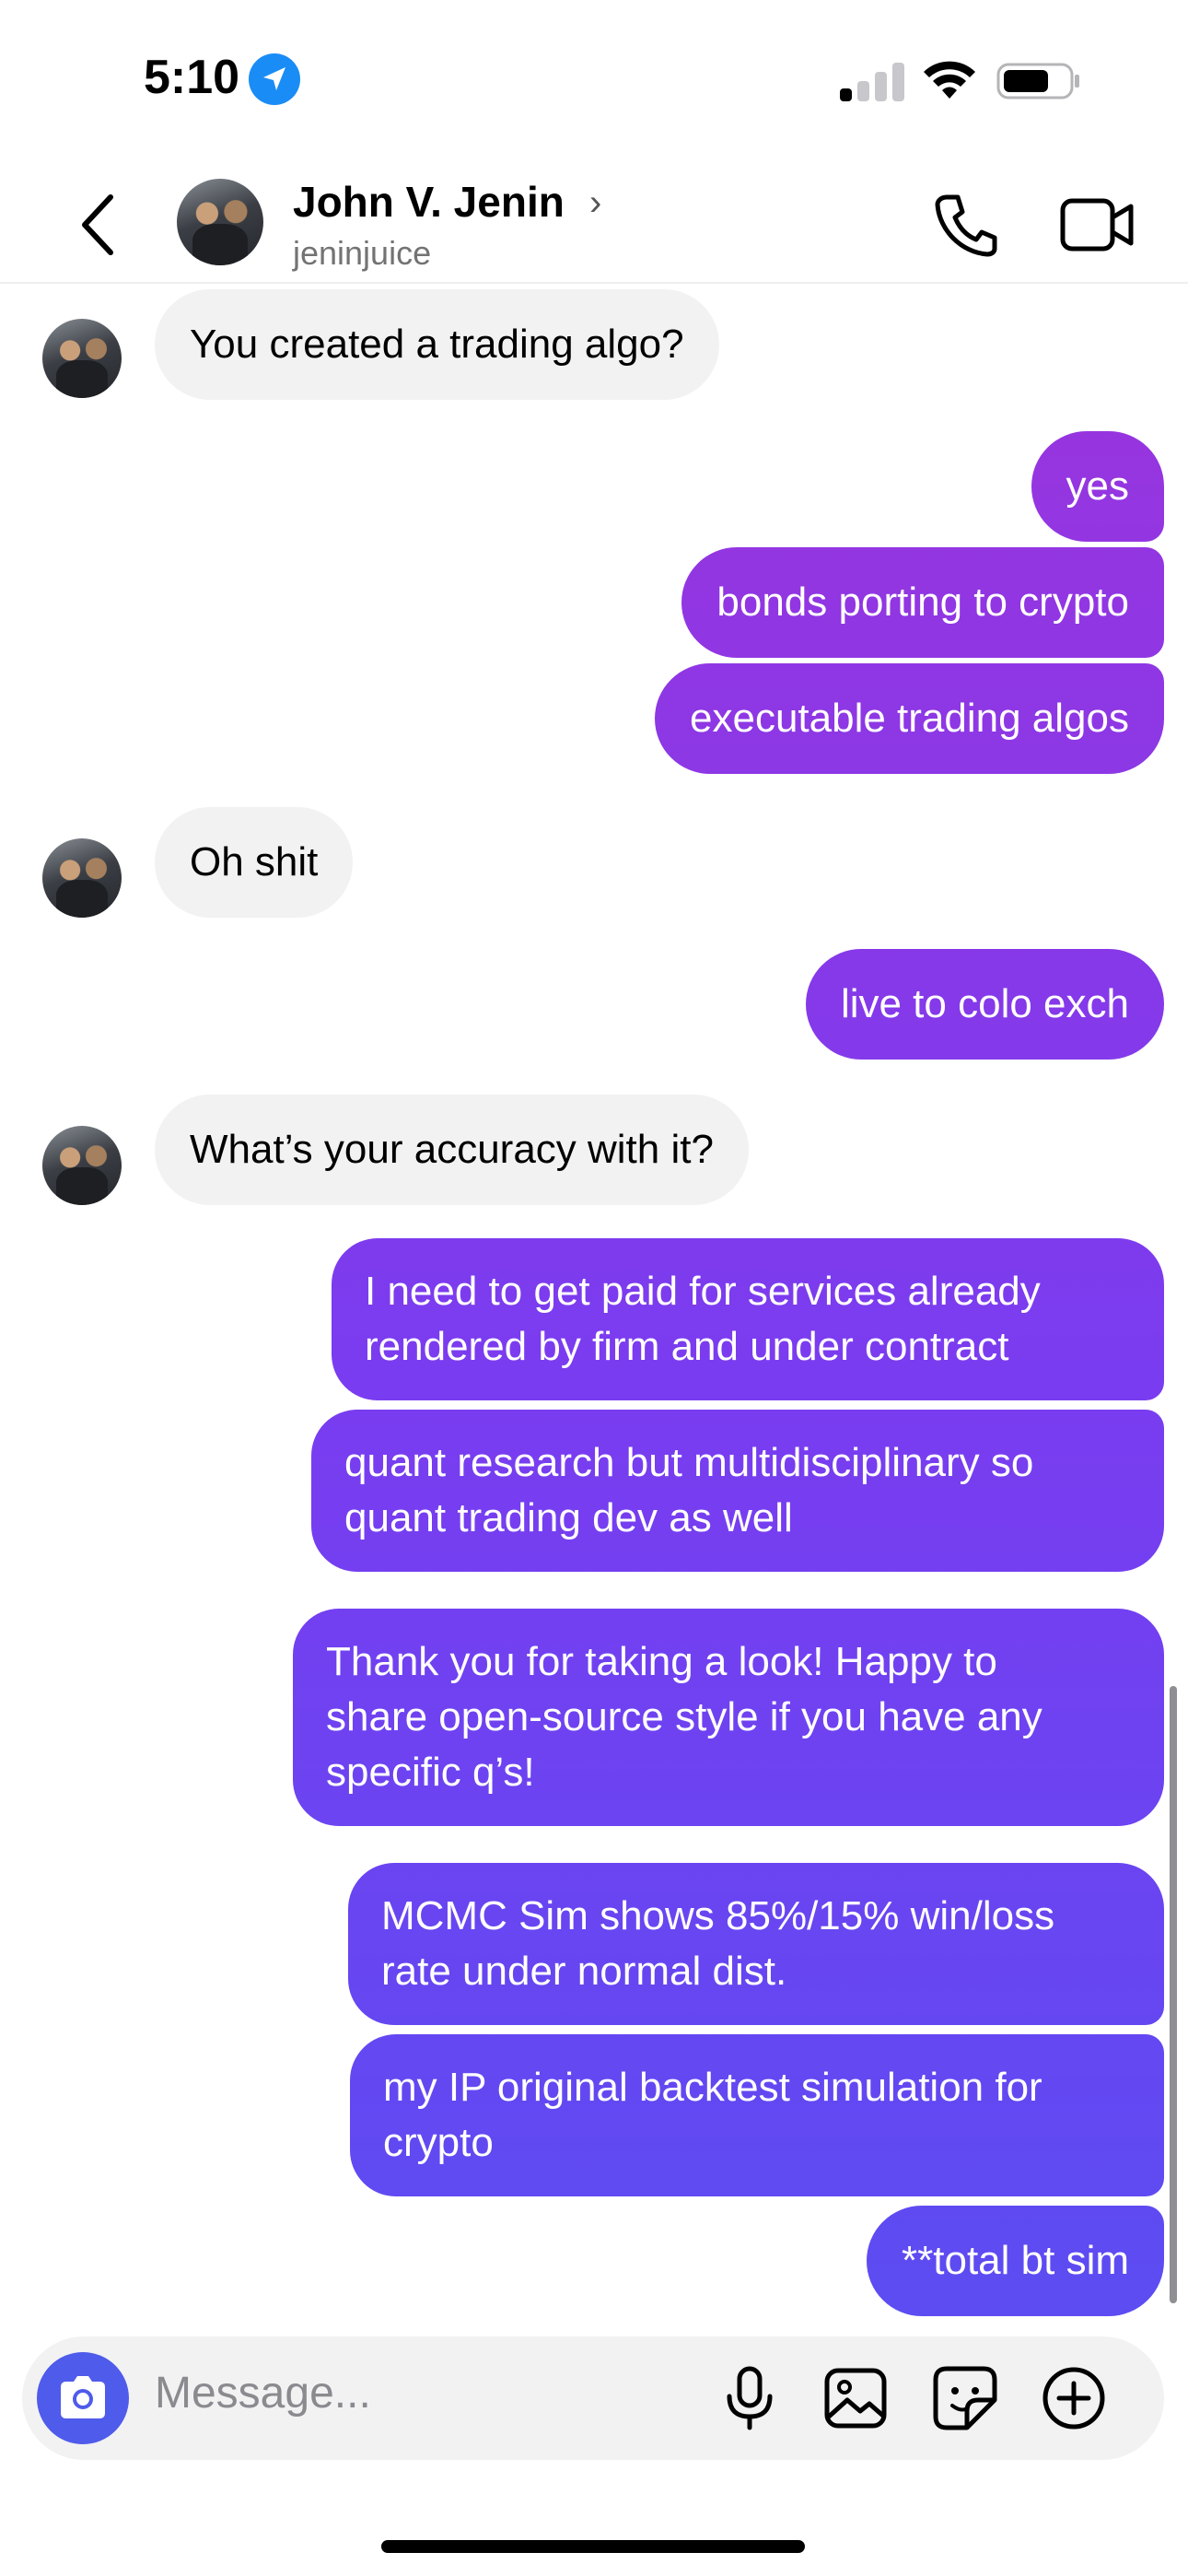 This screenshot has height=2576, width=1188. Describe the element at coordinates (594, 283) in the screenshot. I see `header-divider` at that location.